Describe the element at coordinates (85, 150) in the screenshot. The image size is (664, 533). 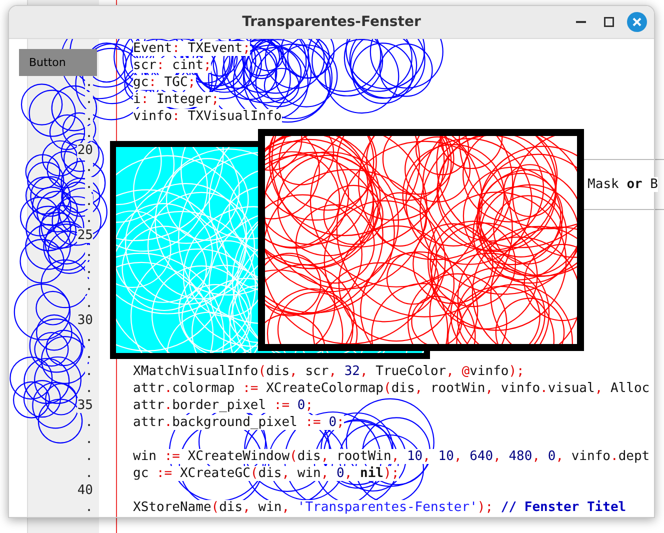
I see `line-number: 20` at that location.